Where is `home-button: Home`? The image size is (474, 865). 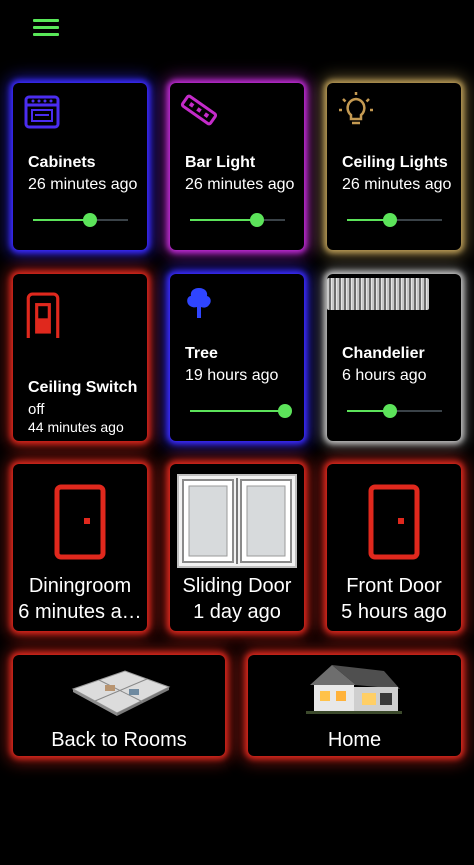
home-button: Home is located at coordinates (354, 705).